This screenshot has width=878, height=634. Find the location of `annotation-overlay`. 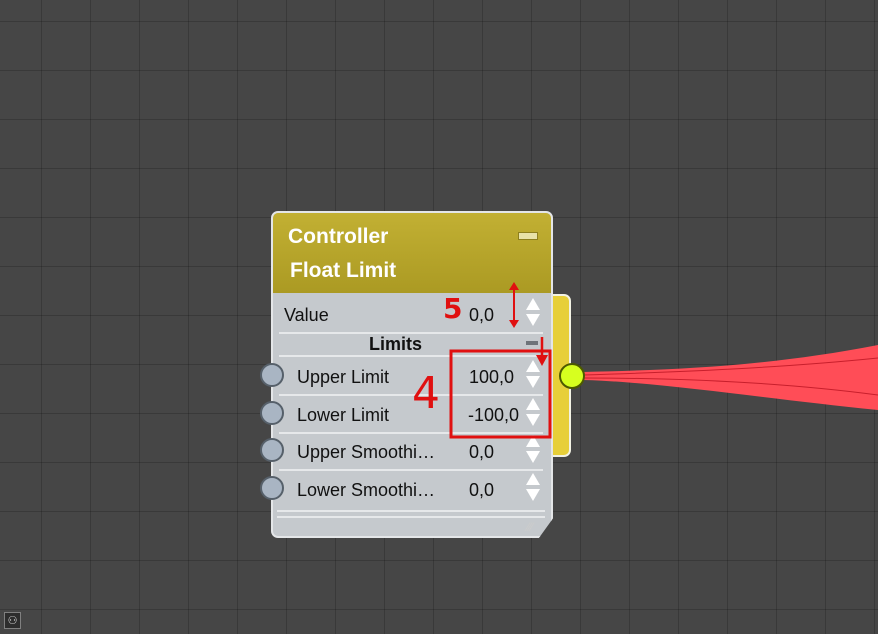

annotation-overlay is located at coordinates (500, 360).